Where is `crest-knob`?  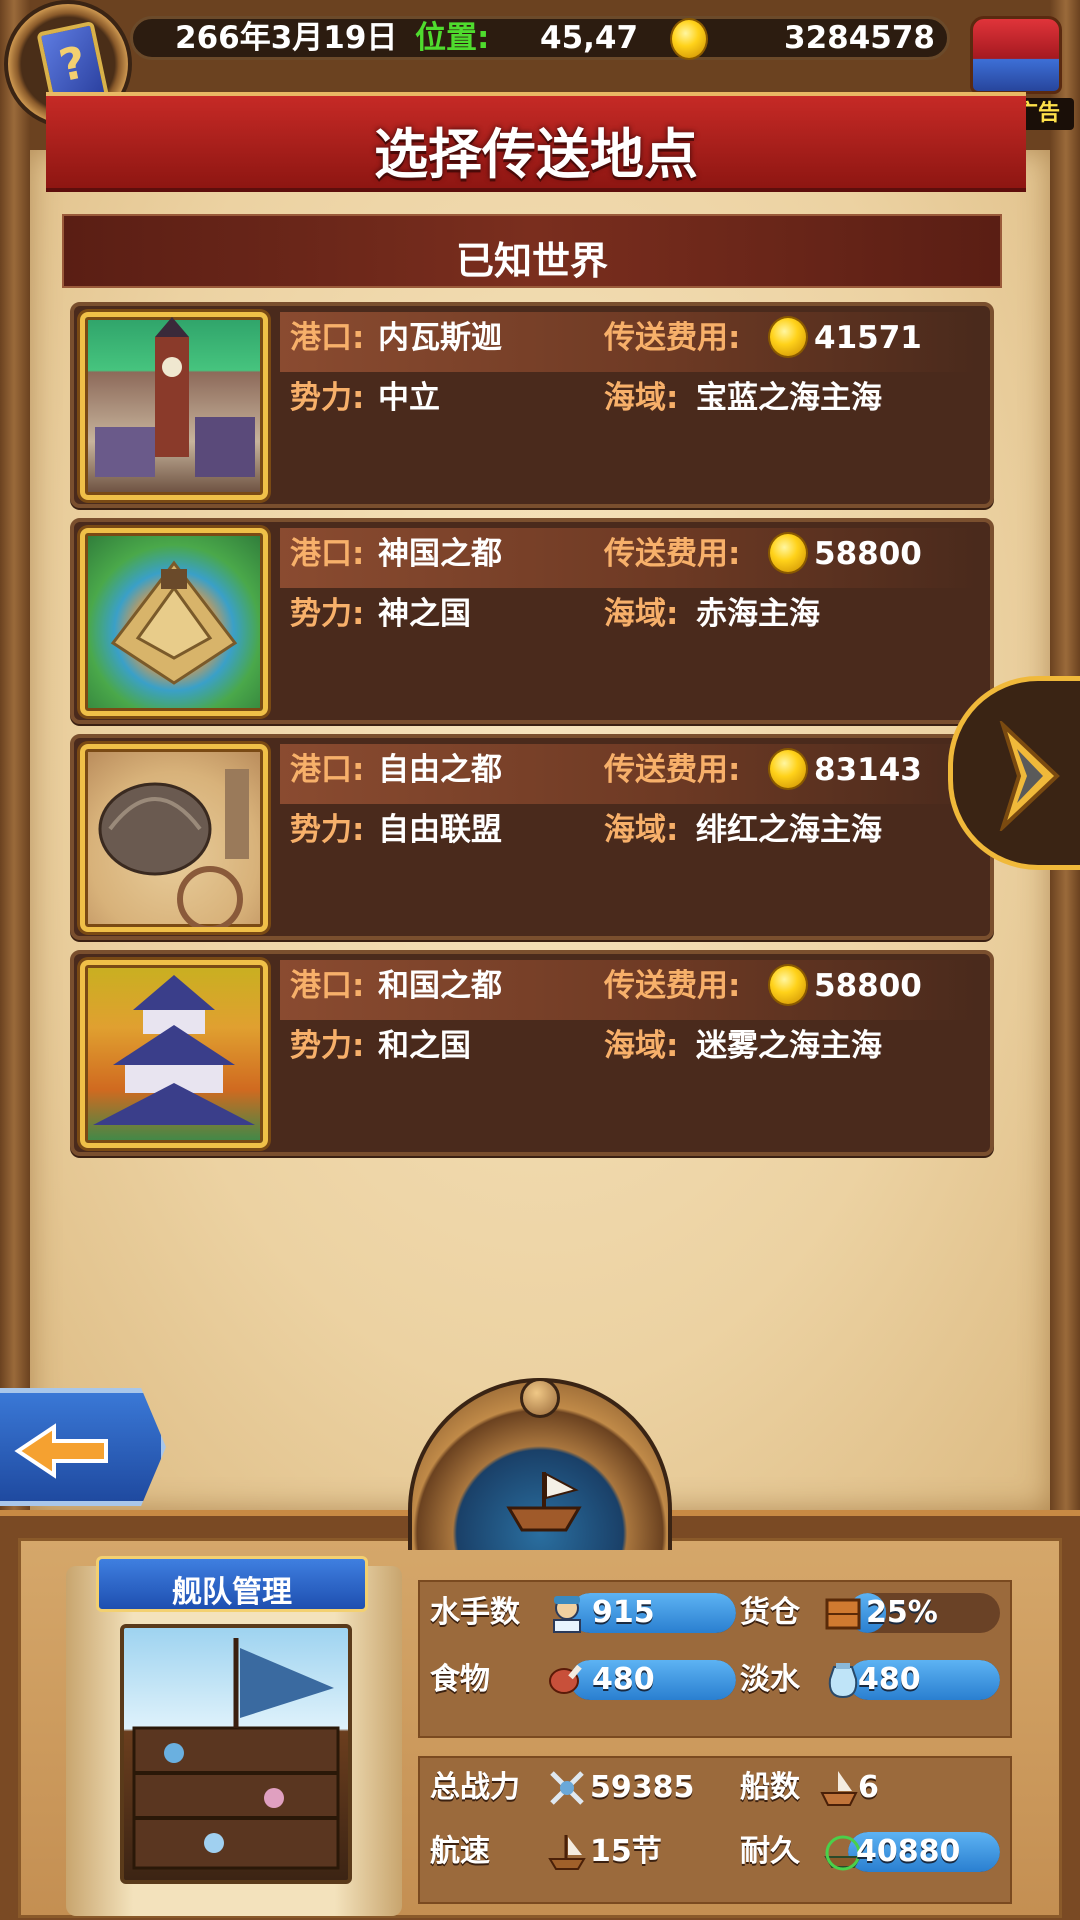
crest-knob is located at coordinates (540, 1398).